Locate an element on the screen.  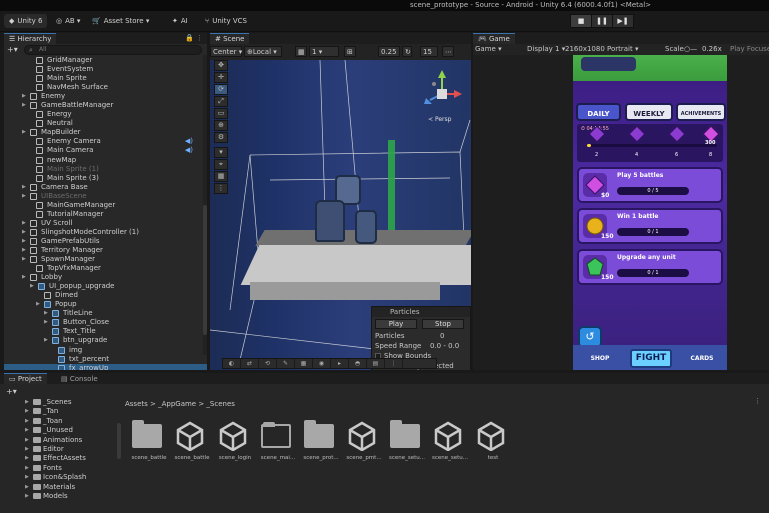
rotate-snap-icon: ↻ is located at coordinates (407, 51).